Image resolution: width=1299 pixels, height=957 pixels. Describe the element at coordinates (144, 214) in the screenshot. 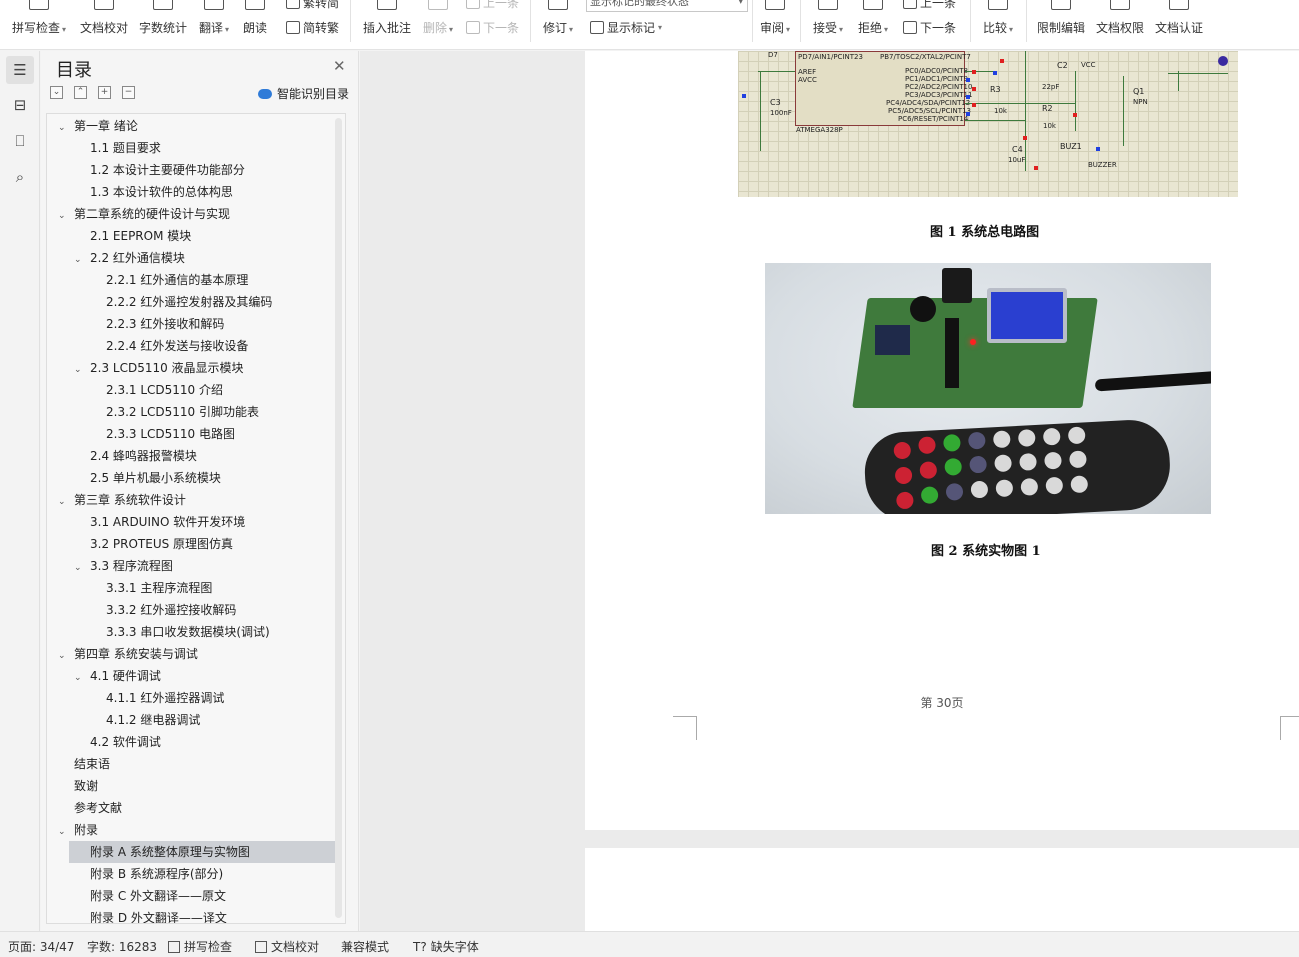

I see `toc-item: ⌄ 第二章系统的硬件设计与实现` at that location.